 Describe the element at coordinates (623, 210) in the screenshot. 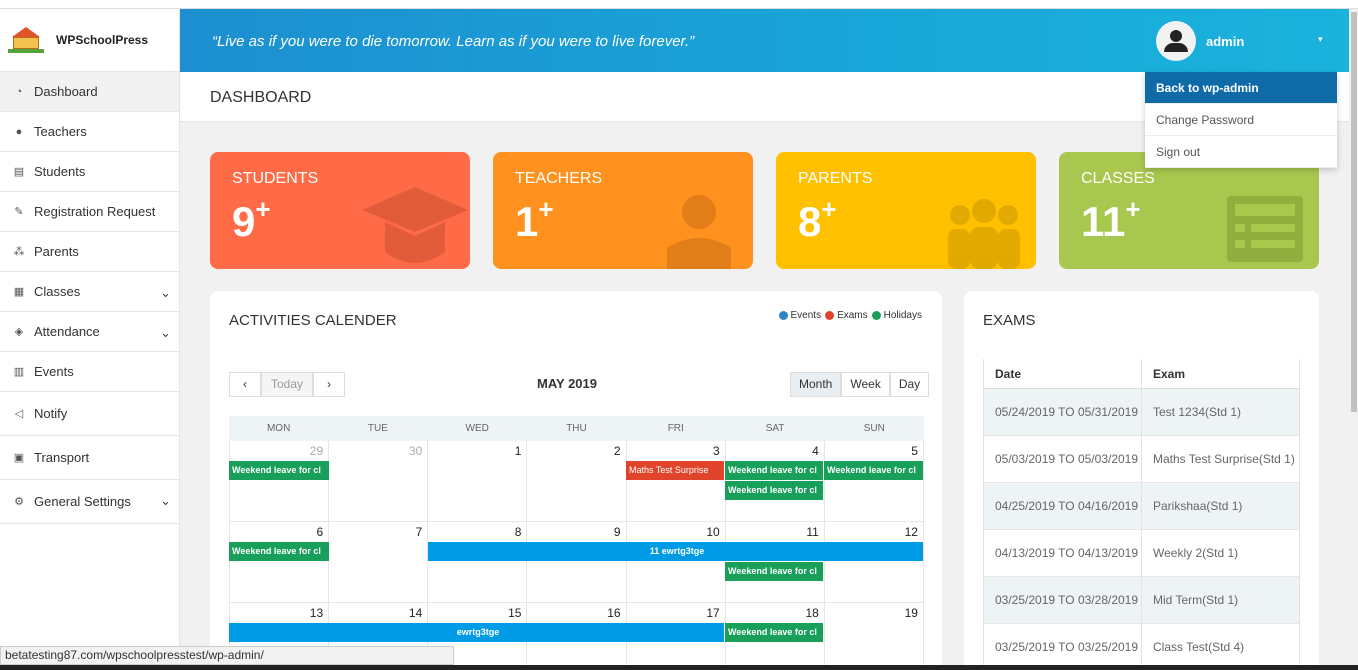

I see `stat-card-teachers: TEACHERS 1+` at that location.